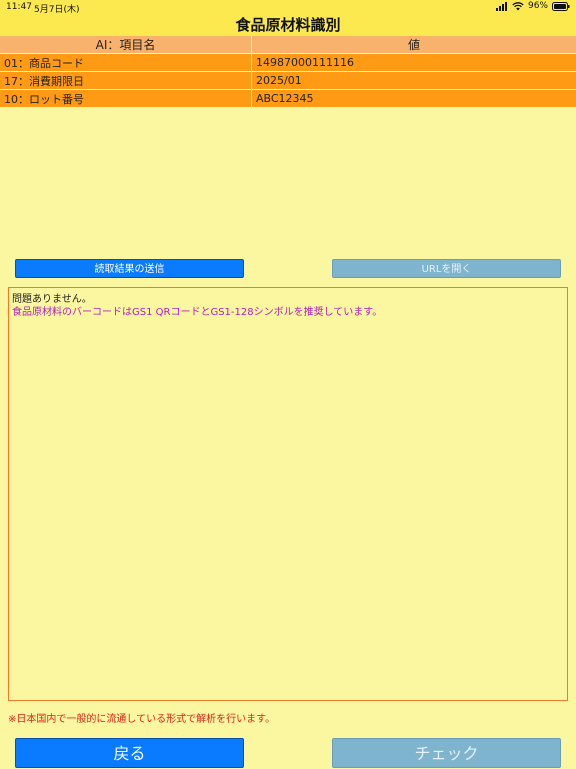 This screenshot has height=769, width=576. Describe the element at coordinates (502, 6) in the screenshot. I see `signal-icon` at that location.